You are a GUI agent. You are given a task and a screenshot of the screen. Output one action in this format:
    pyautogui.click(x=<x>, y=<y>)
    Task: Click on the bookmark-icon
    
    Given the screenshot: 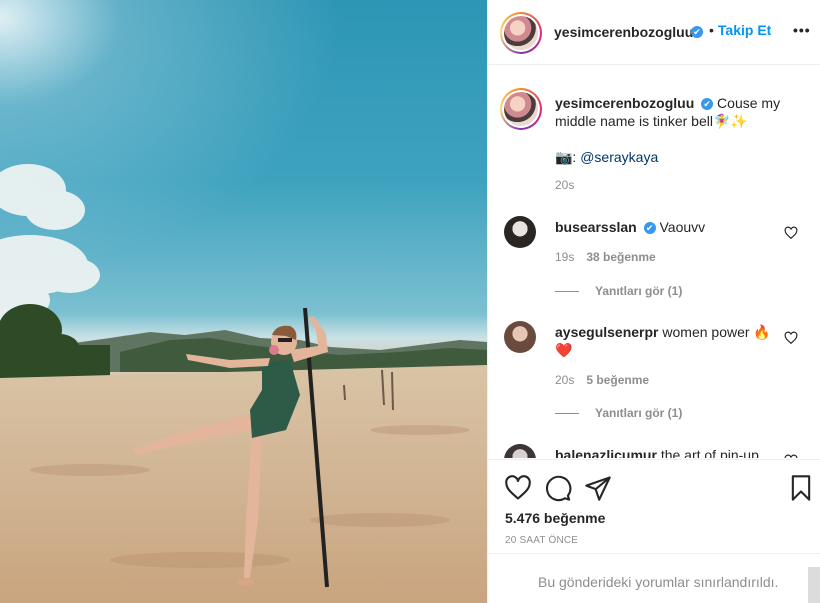 What is the action you would take?
    pyautogui.click(x=801, y=488)
    